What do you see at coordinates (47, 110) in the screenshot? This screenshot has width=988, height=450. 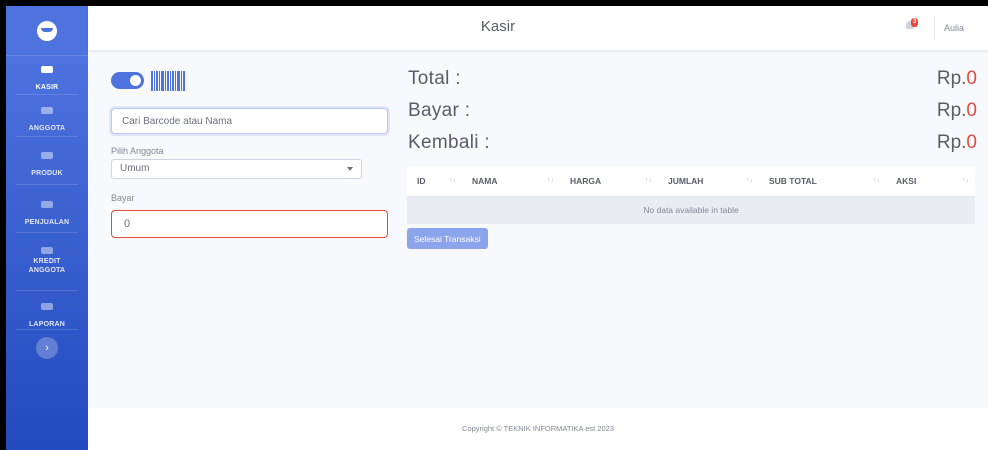 I see `users-icon` at bounding box center [47, 110].